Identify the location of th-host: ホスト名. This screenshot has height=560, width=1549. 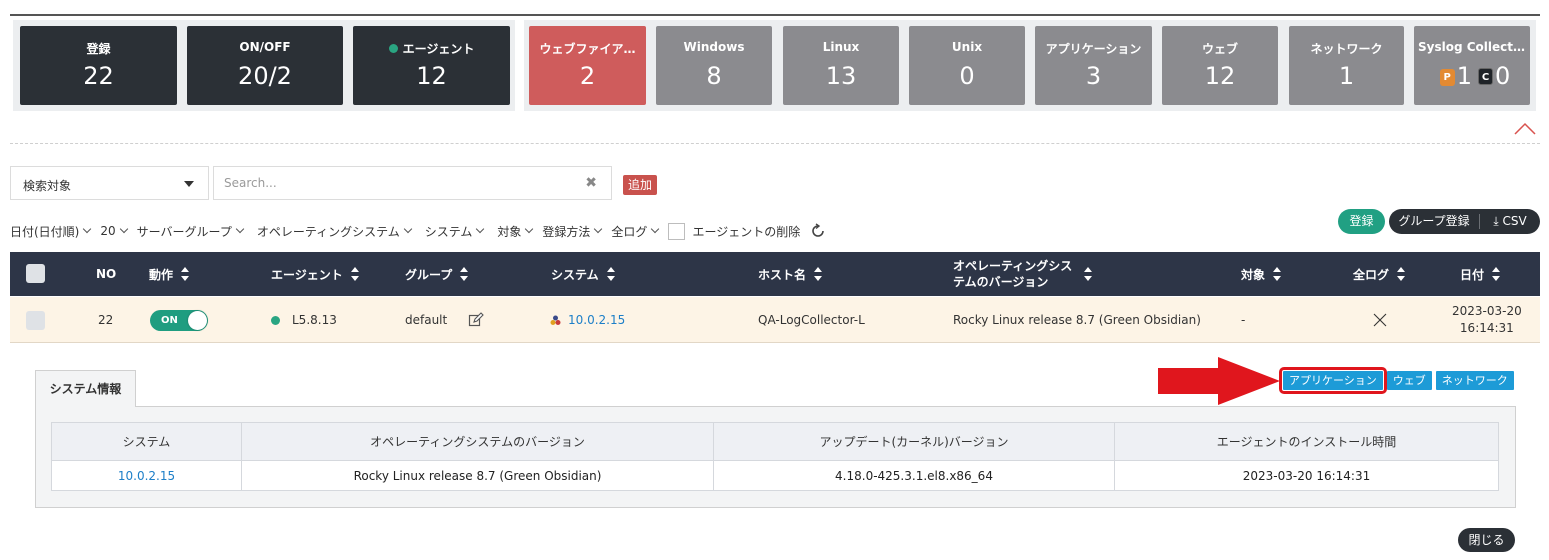
(790, 274).